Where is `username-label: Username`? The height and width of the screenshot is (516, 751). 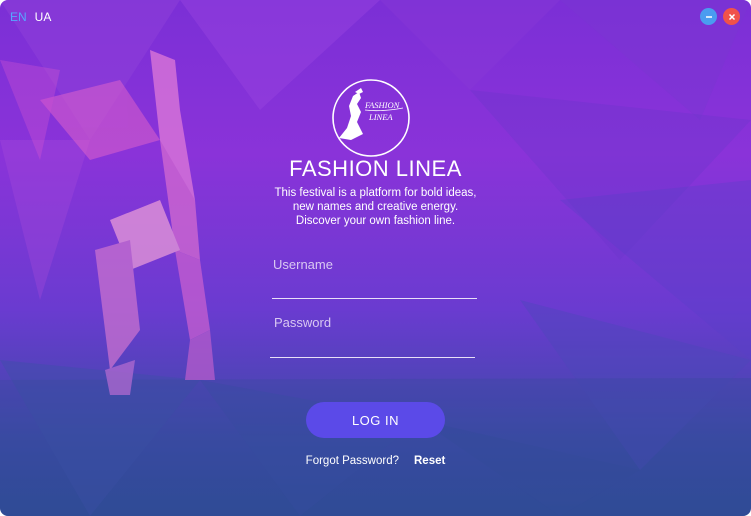
username-label: Username is located at coordinates (303, 264).